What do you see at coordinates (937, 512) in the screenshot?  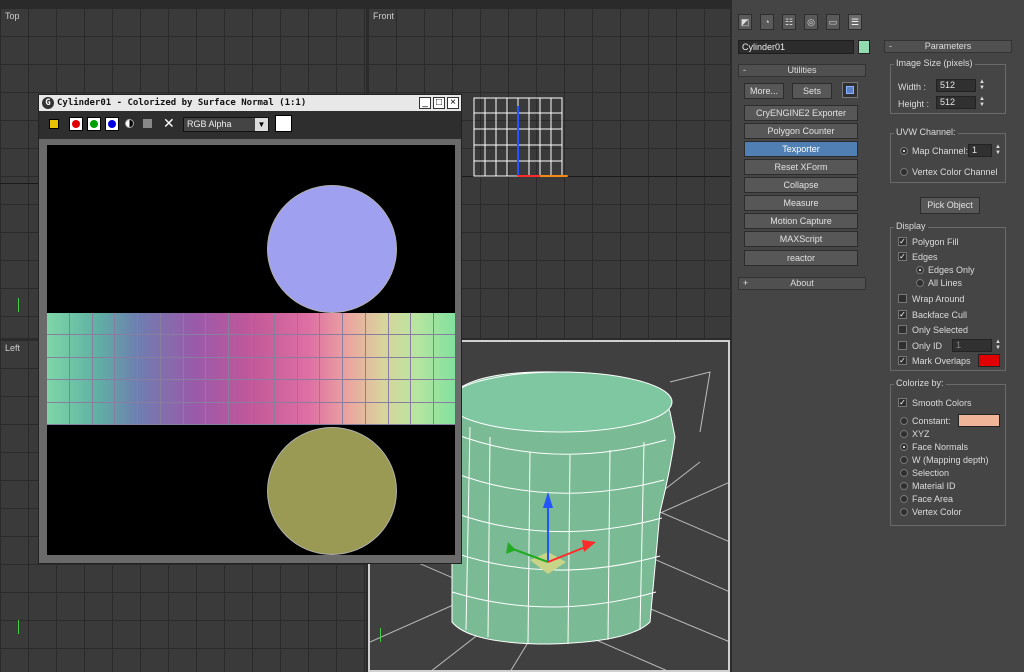 I see `colorize-vertex-color-label: Vertex Color` at bounding box center [937, 512].